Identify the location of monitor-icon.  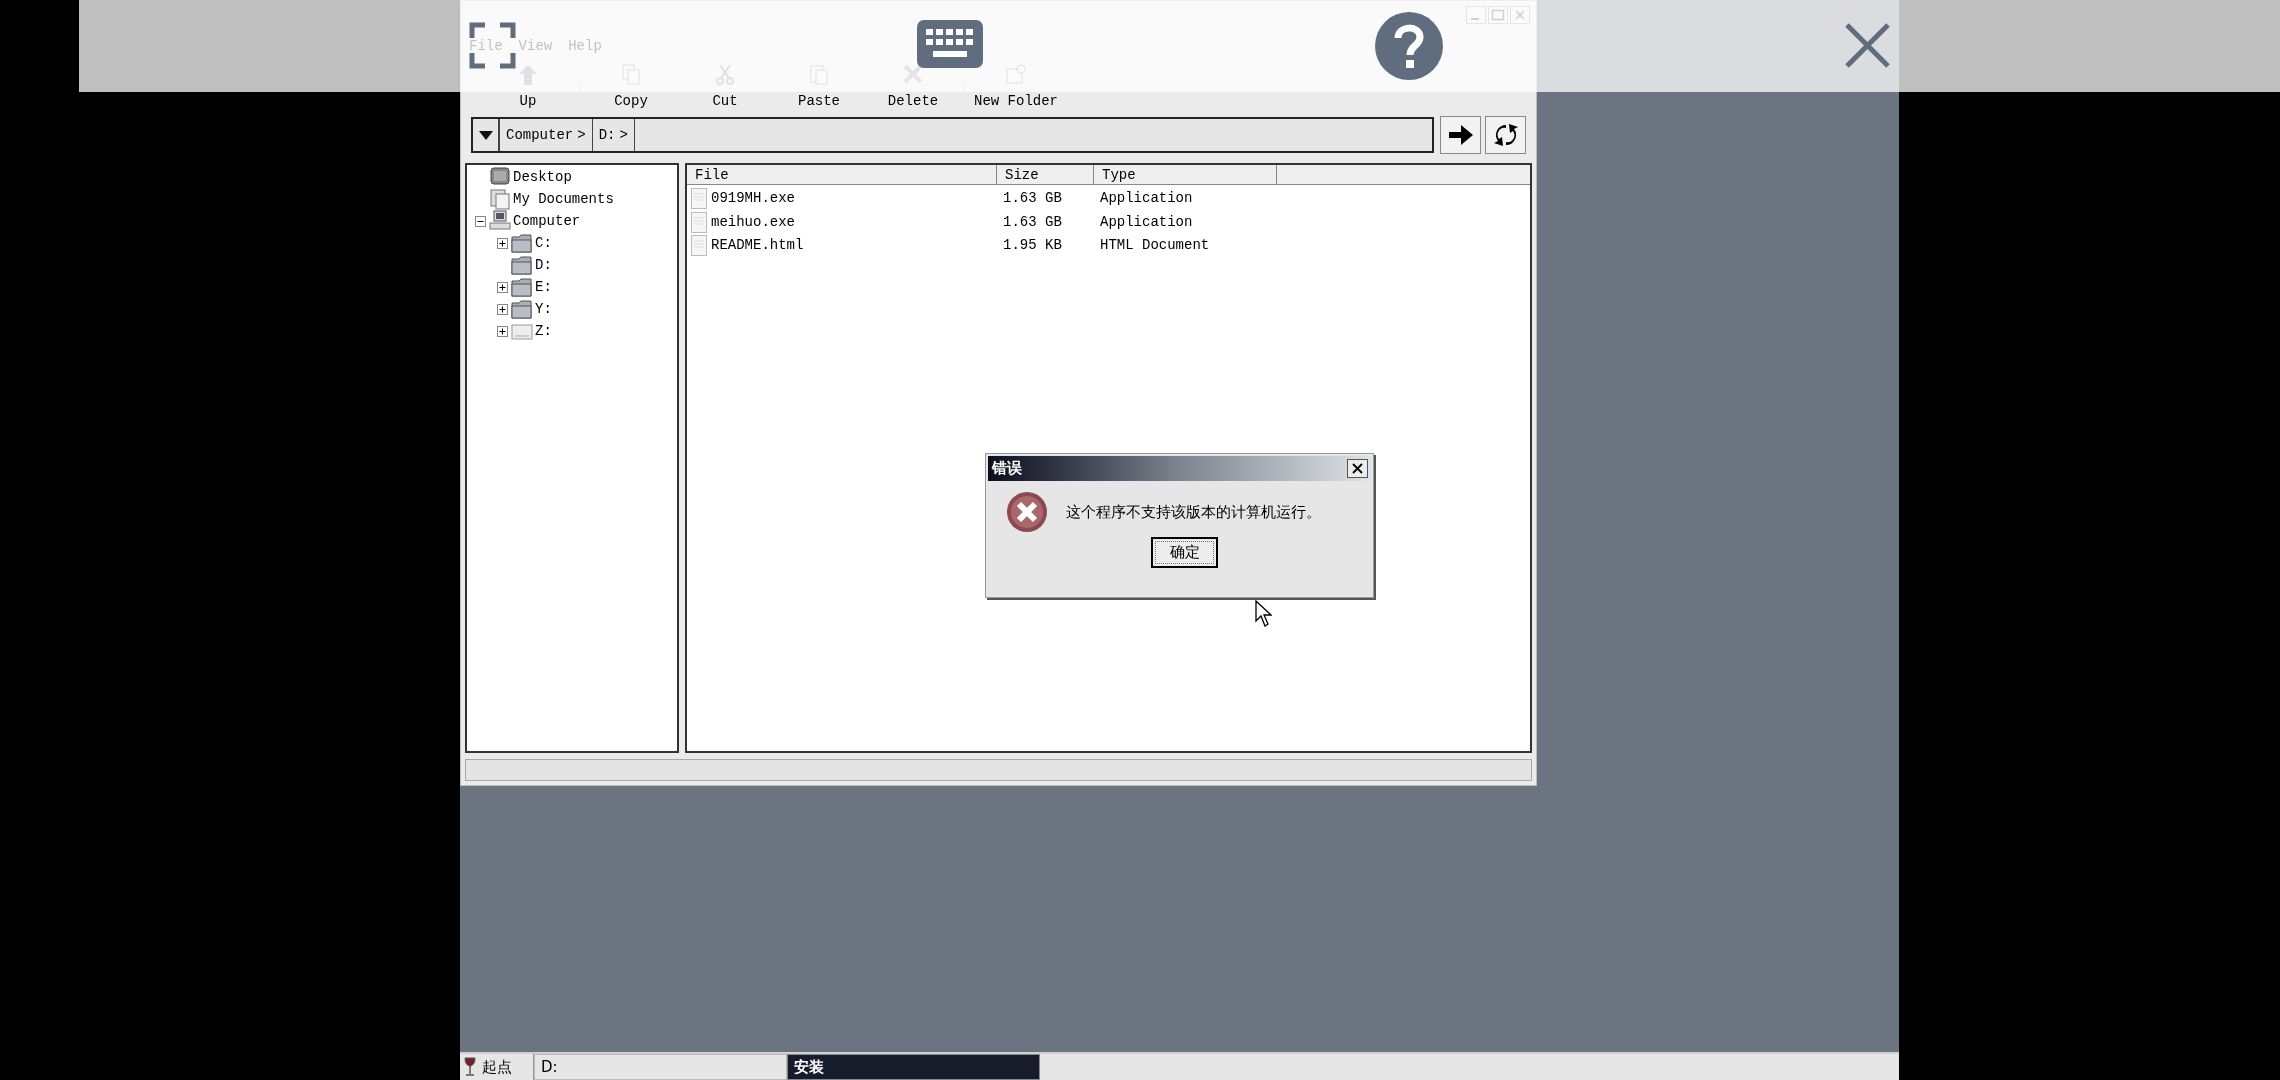
(500, 177).